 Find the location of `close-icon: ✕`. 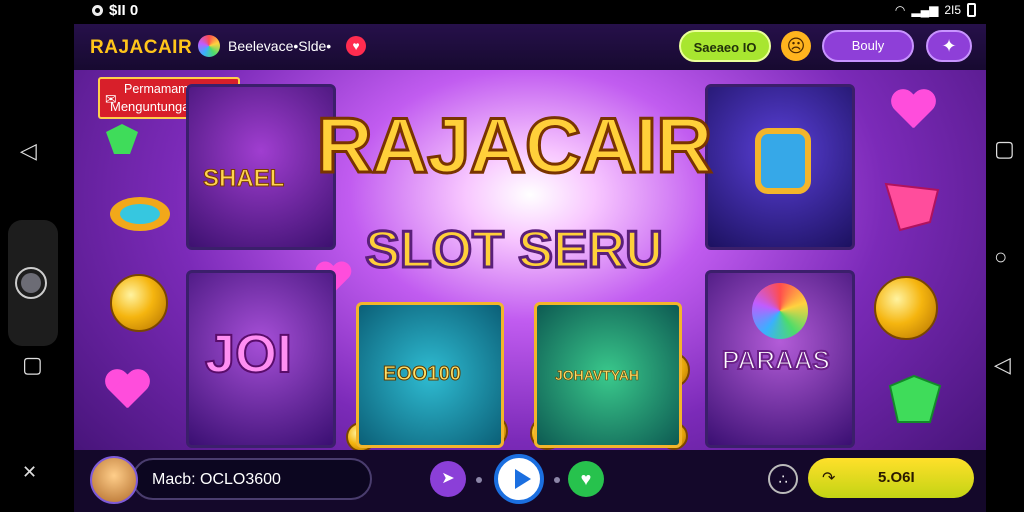

close-icon: ✕ is located at coordinates (29, 472).